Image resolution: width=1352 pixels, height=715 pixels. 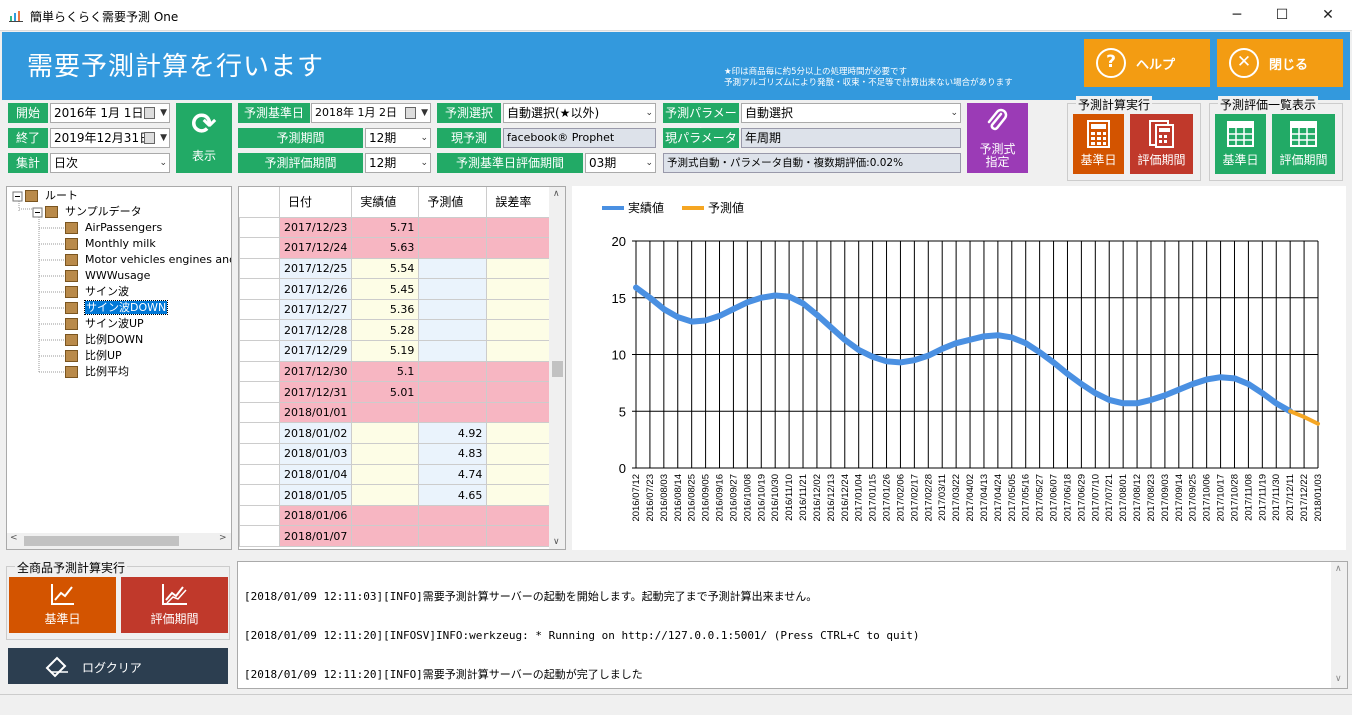 What do you see at coordinates (397, 268) in the screenshot?
I see `table-row: 2017/12/25 5.54` at bounding box center [397, 268].